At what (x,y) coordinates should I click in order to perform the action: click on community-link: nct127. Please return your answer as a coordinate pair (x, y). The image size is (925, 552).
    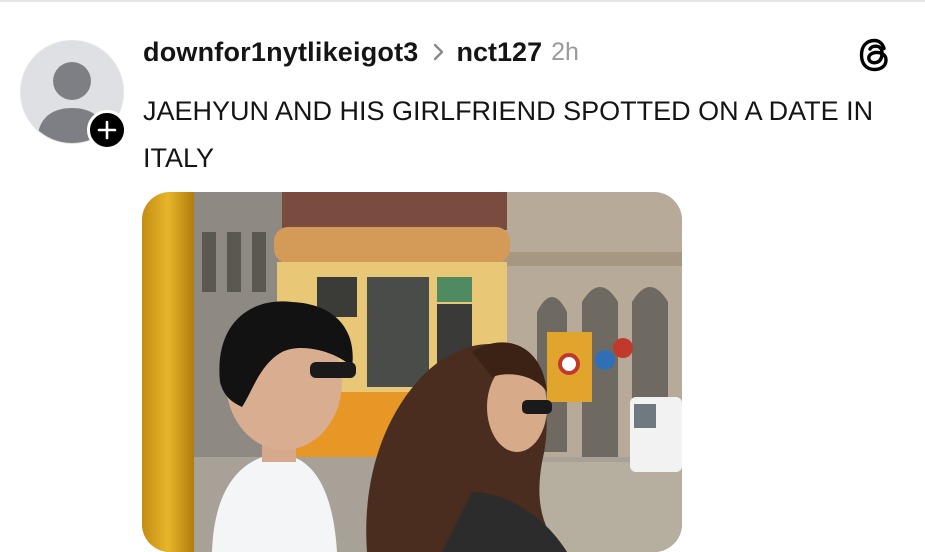
    Looking at the image, I should click on (500, 52).